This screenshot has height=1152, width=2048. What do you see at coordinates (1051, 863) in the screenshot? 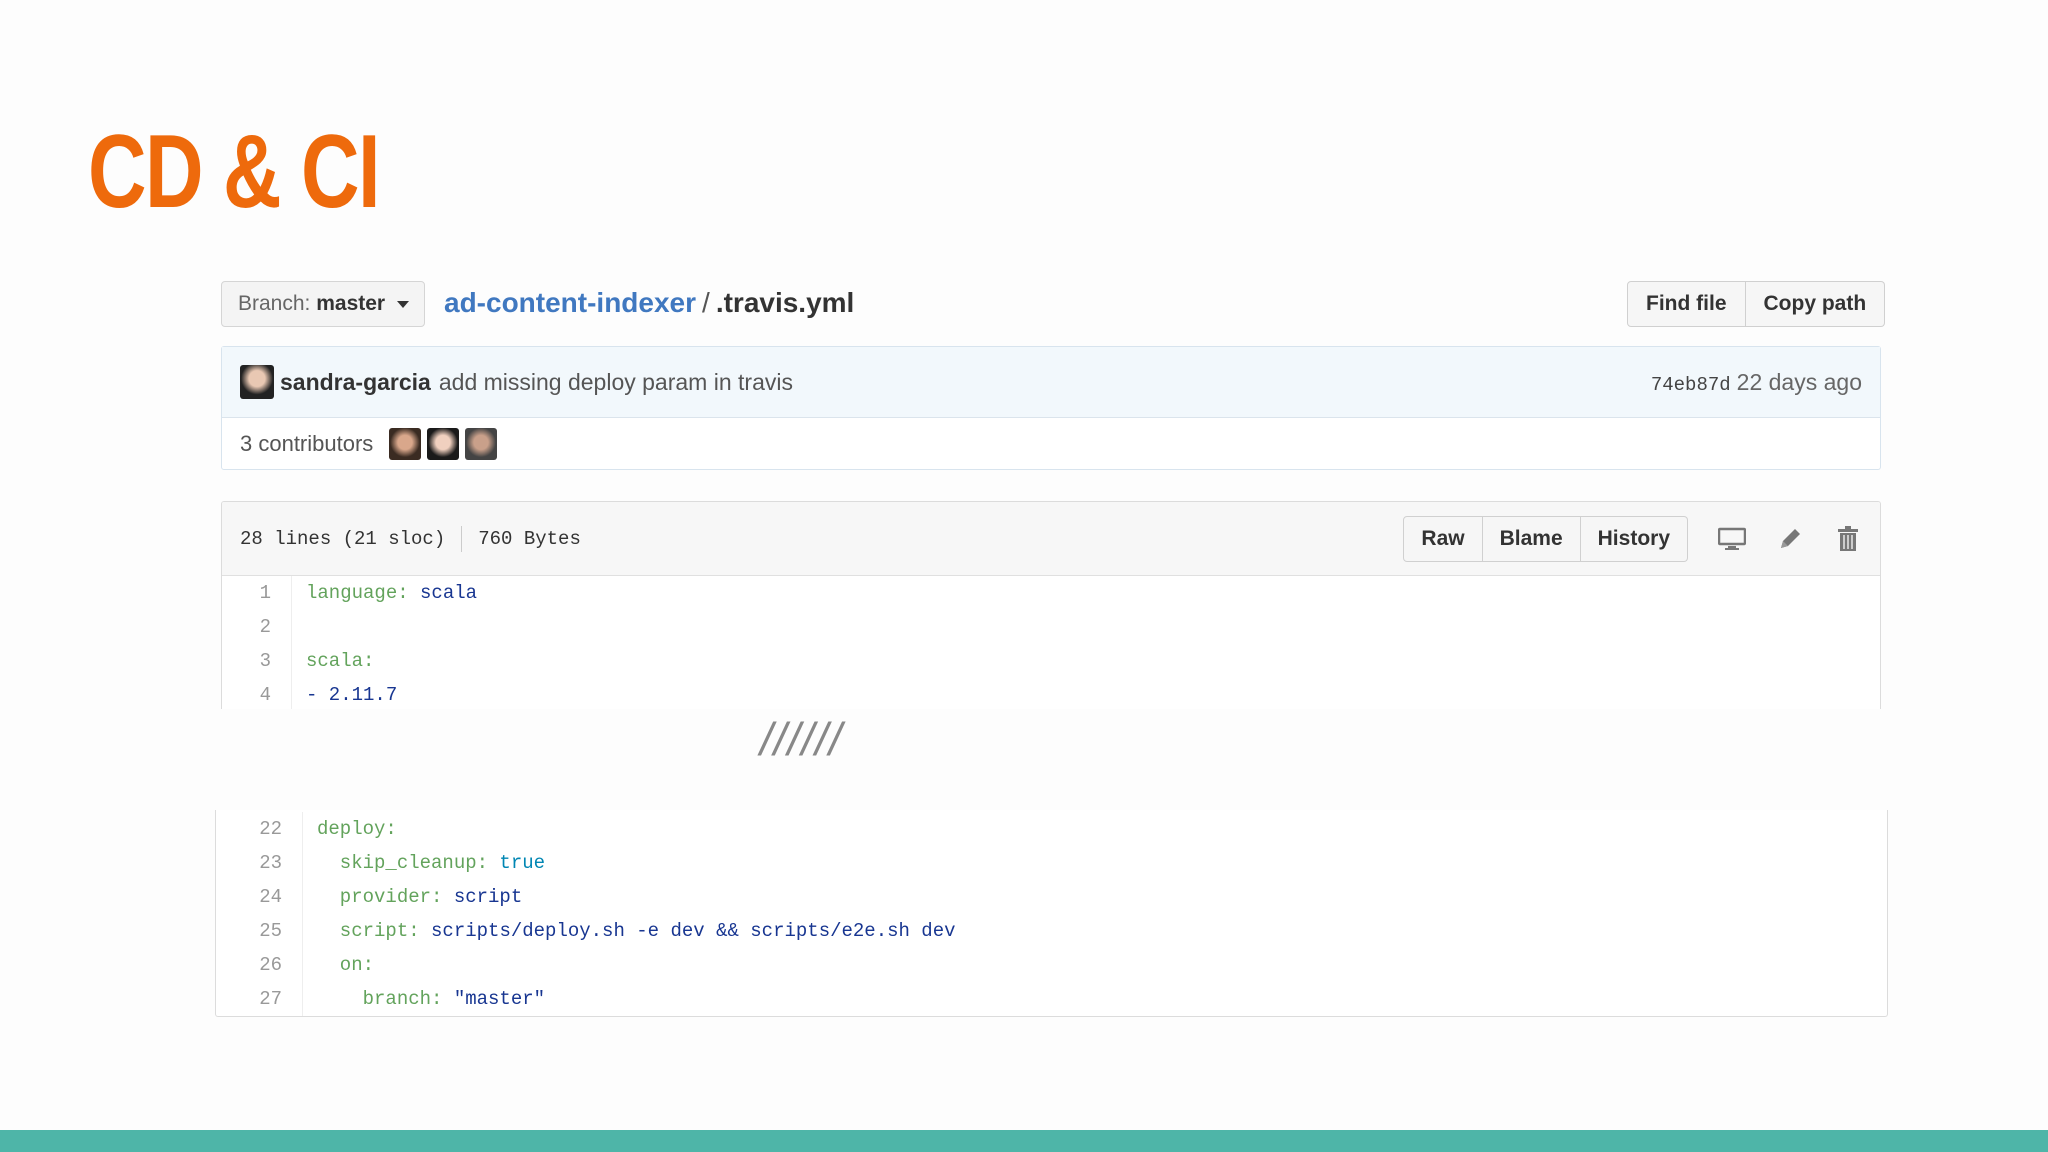
I see `code-line: 23 skip_cleanup: true` at bounding box center [1051, 863].